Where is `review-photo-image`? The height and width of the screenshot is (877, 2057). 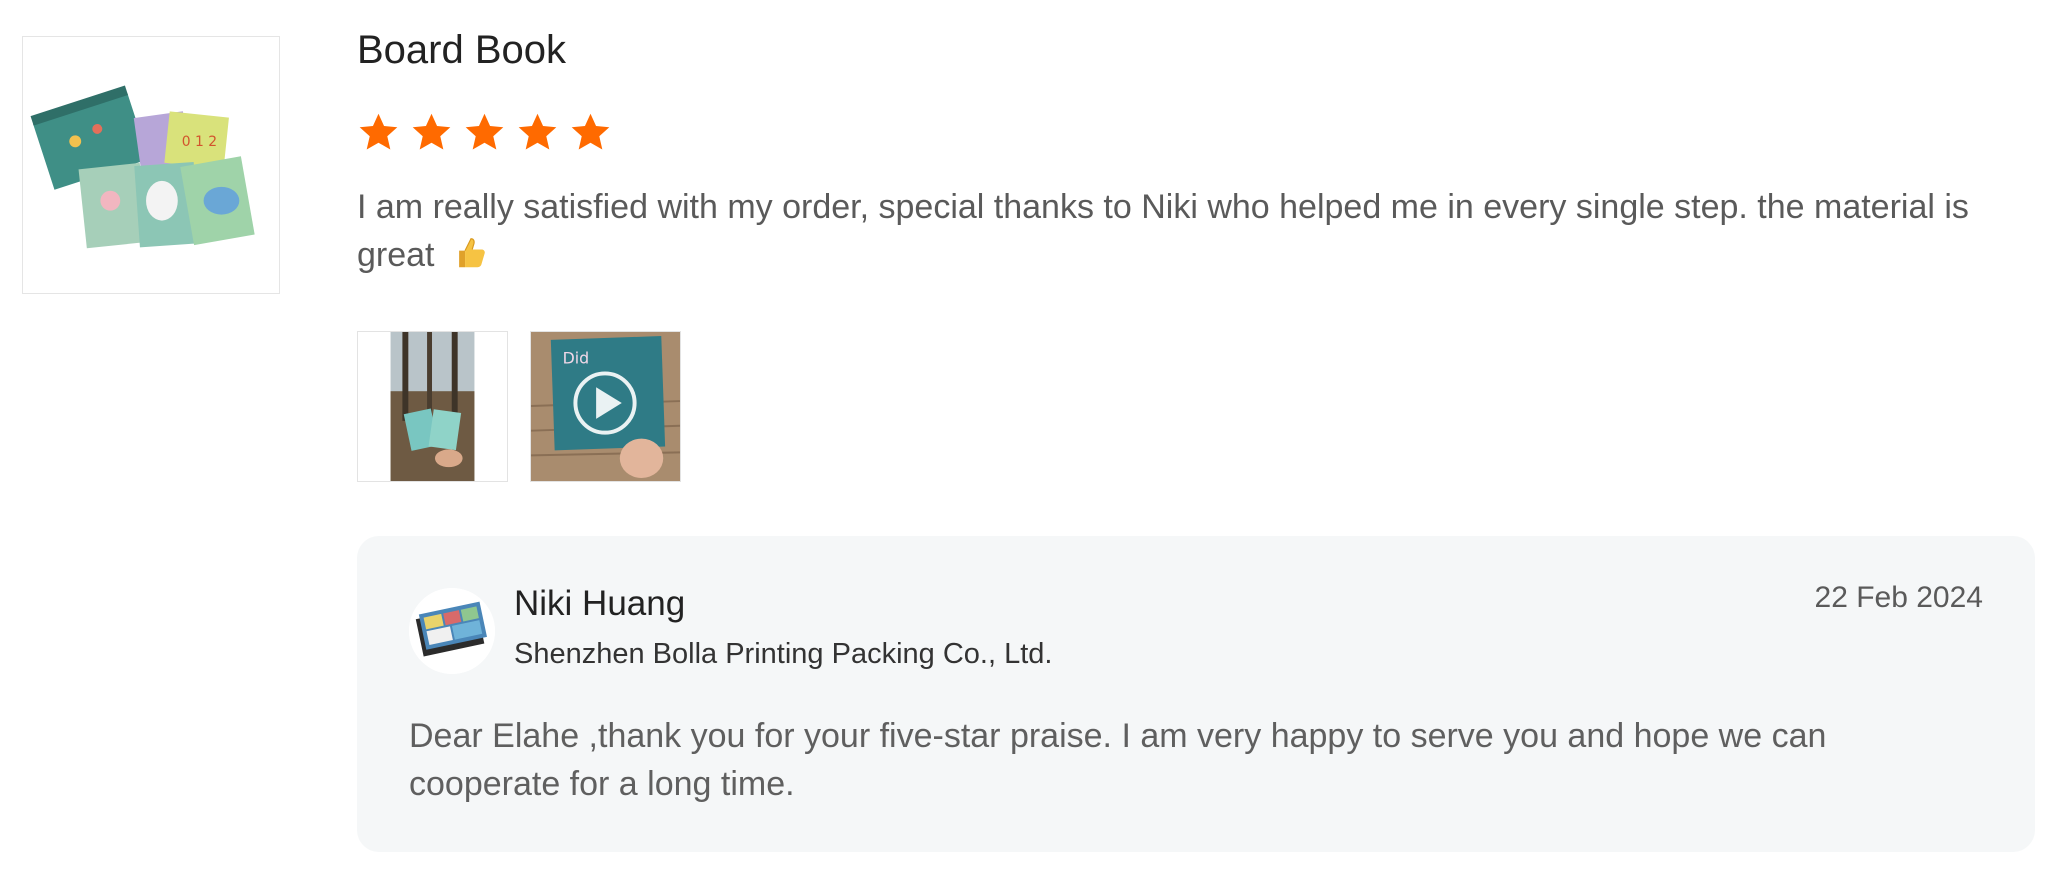 review-photo-image is located at coordinates (432, 406).